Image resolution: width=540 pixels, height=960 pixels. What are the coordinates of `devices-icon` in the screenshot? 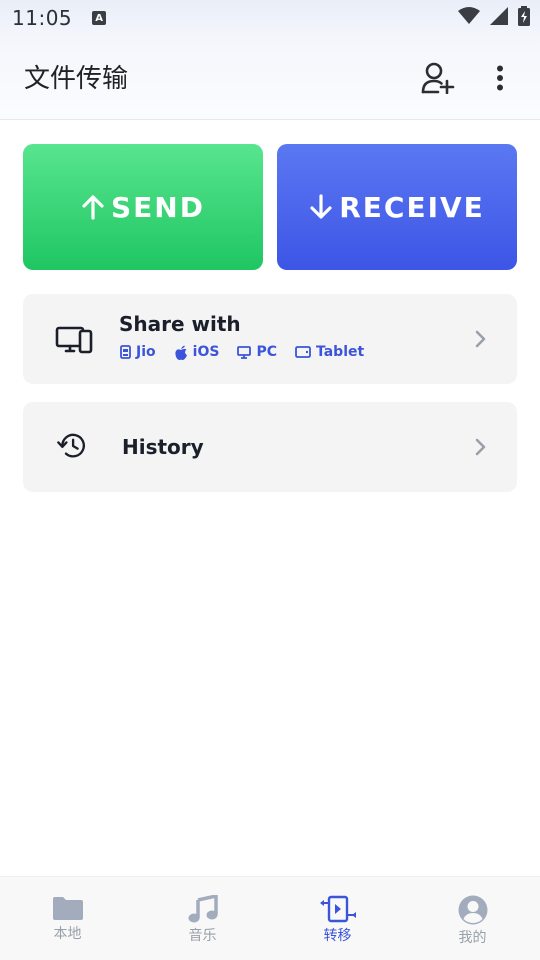 It's located at (74, 340).